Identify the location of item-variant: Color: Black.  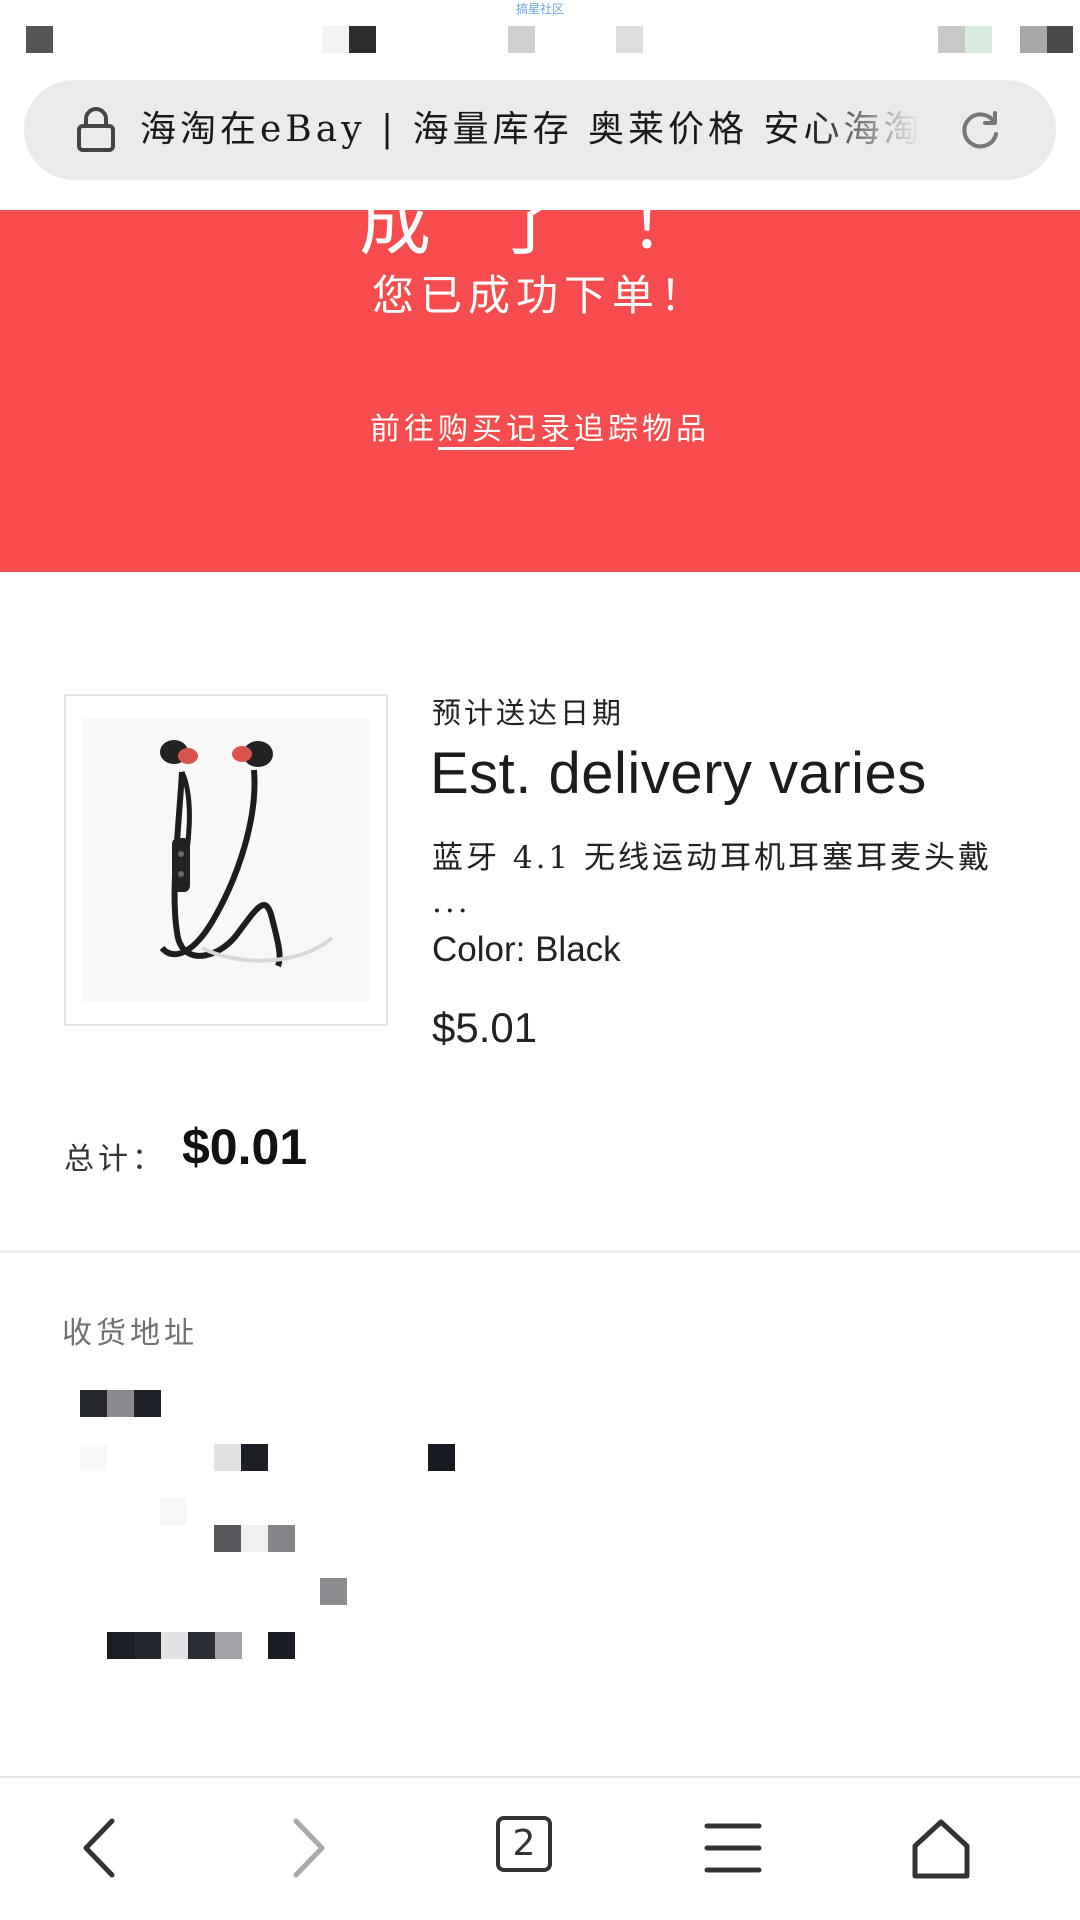
(526, 949).